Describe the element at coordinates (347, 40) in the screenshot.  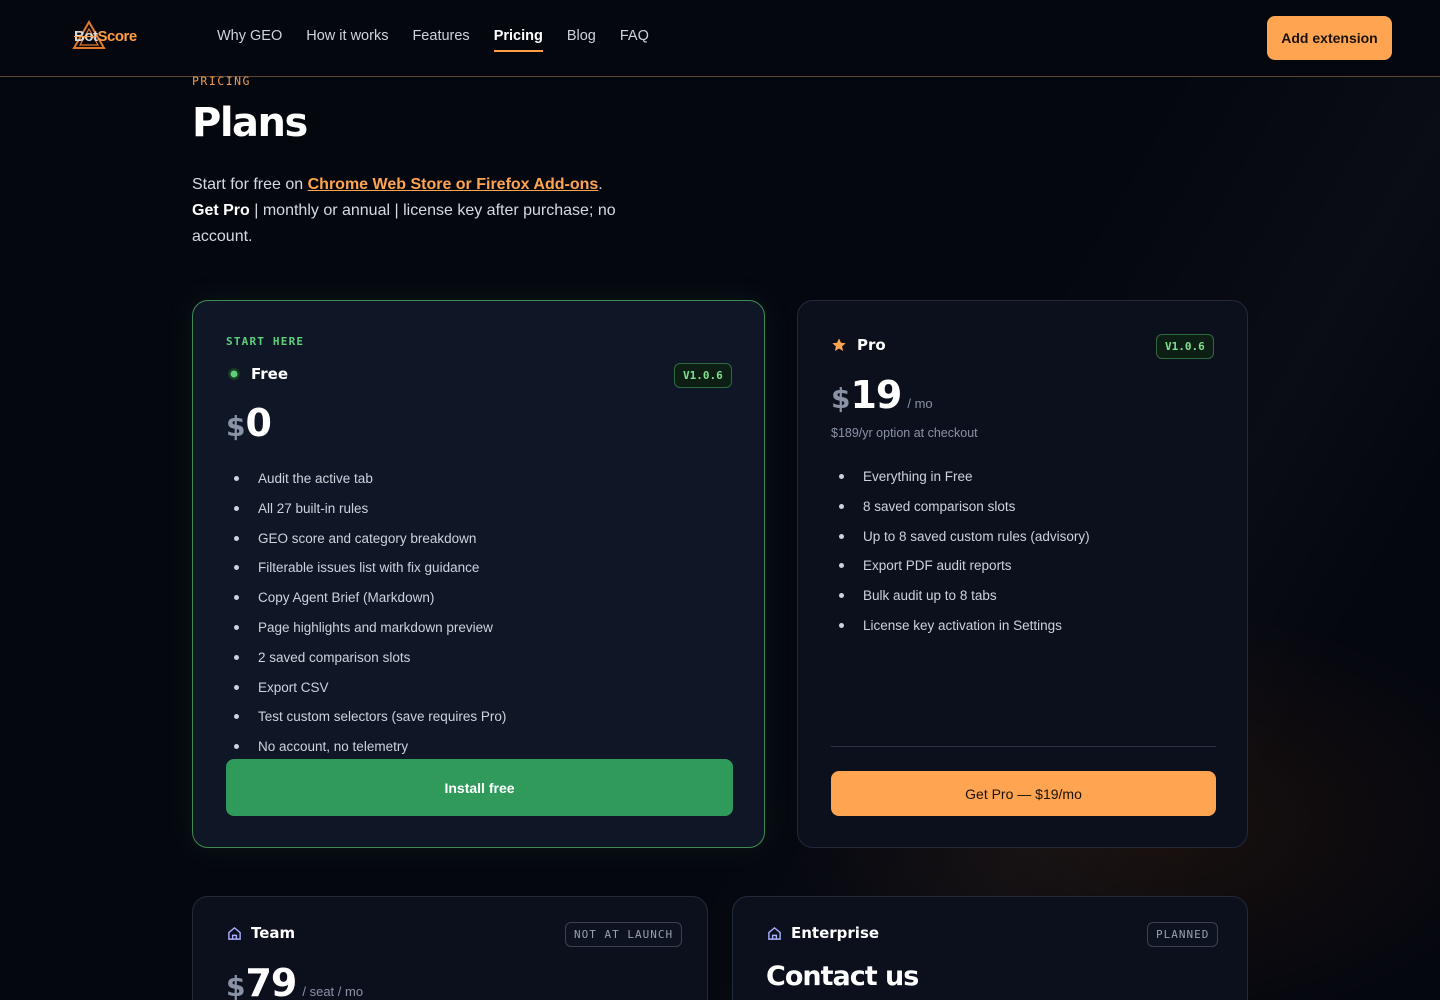
I see `nav-link-how-it-works: How it works` at that location.